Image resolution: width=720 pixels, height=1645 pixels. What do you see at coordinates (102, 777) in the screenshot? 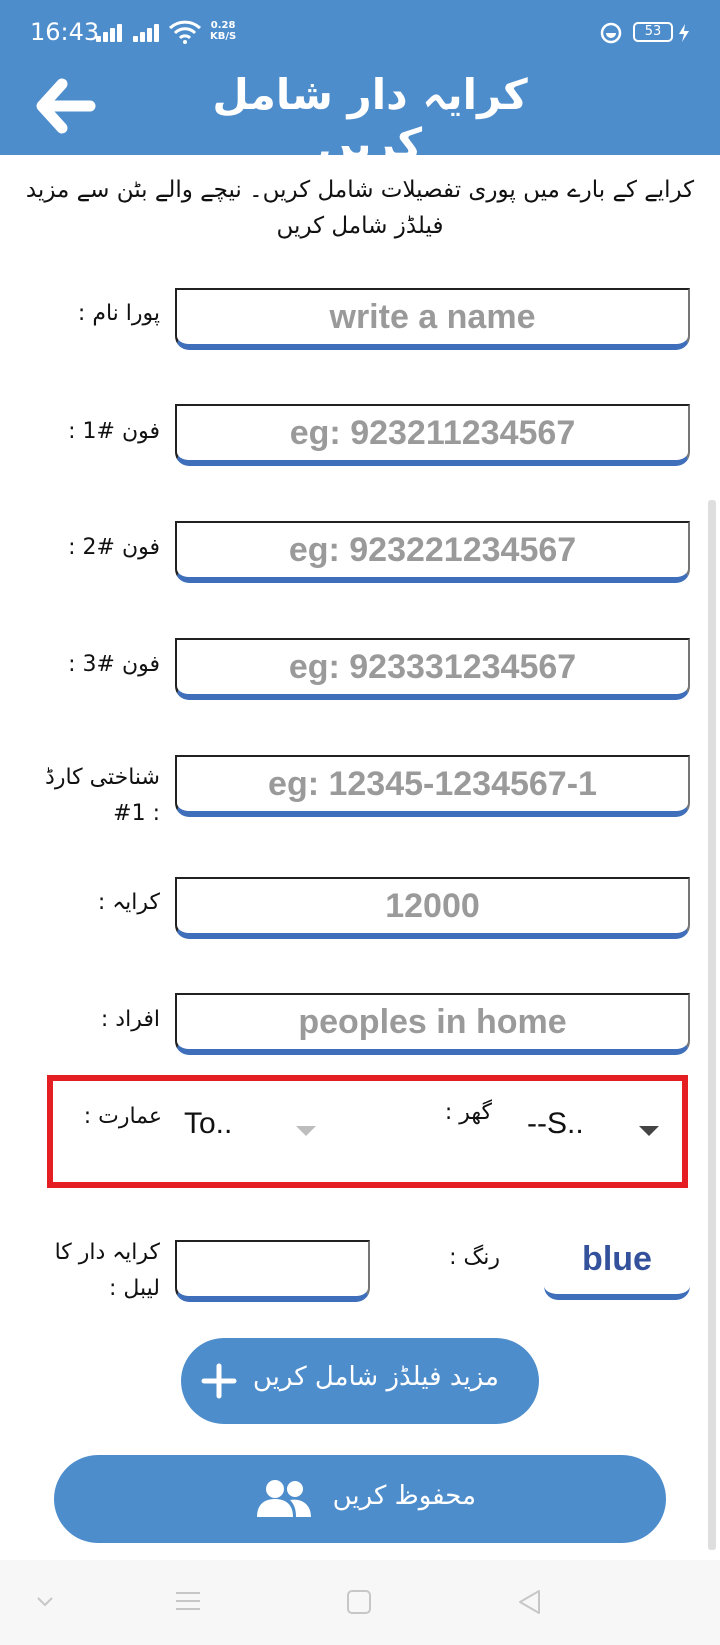
I see `cnic-label-line1: شناختی کارڈ` at bounding box center [102, 777].